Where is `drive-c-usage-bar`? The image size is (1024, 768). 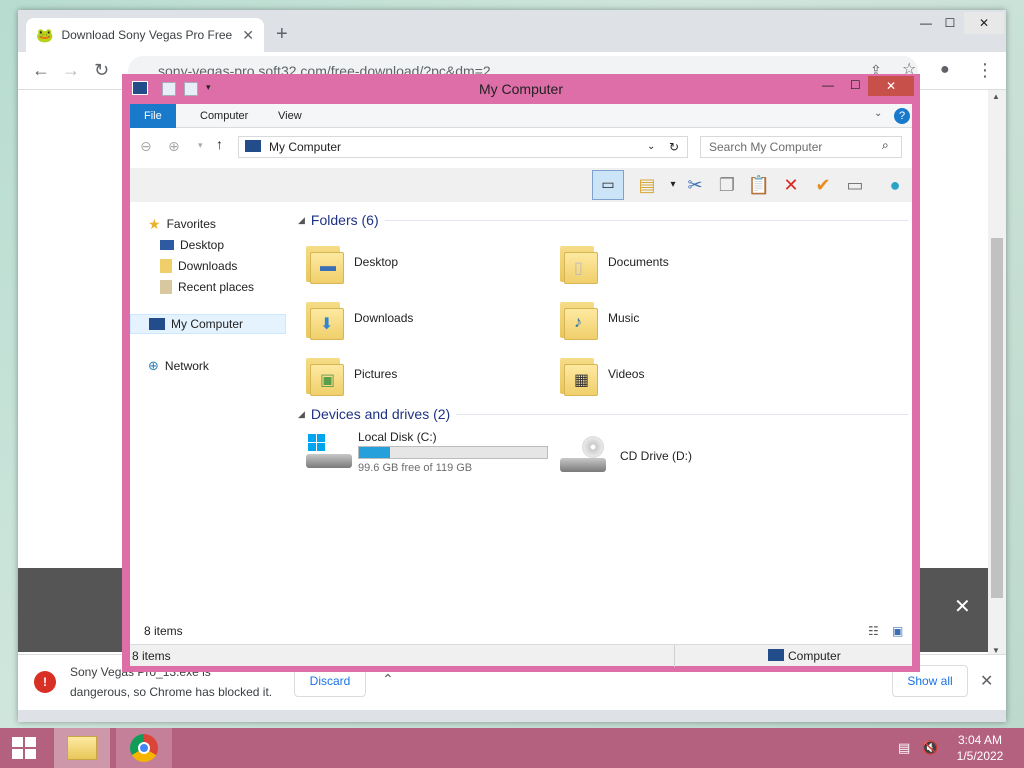
drive-c-usage-bar is located at coordinates (453, 452).